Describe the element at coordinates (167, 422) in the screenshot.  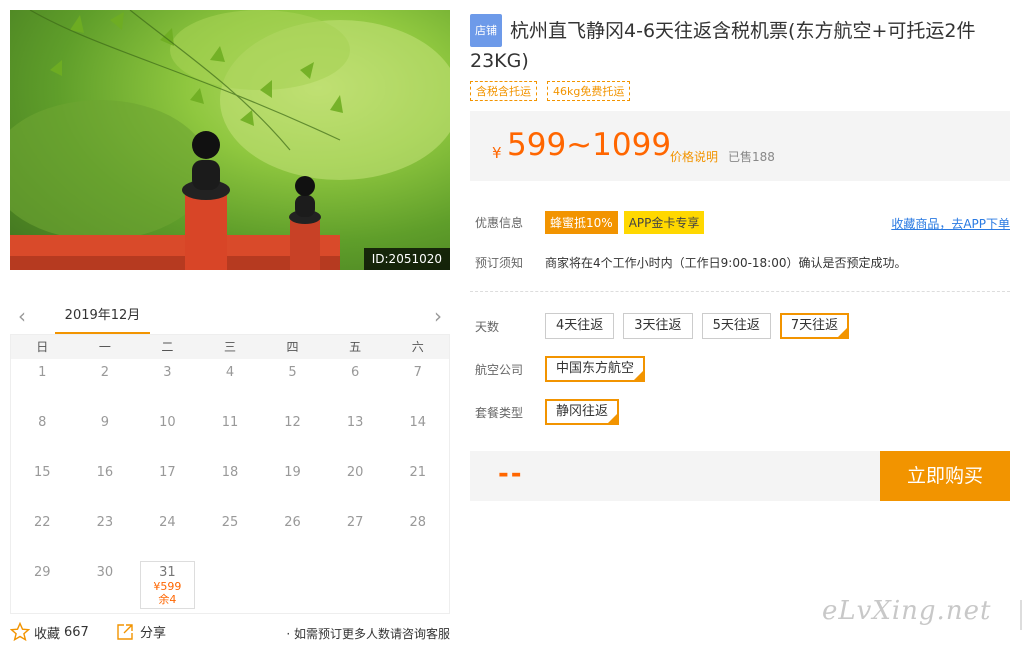
I see `calendar-day: 10` at that location.